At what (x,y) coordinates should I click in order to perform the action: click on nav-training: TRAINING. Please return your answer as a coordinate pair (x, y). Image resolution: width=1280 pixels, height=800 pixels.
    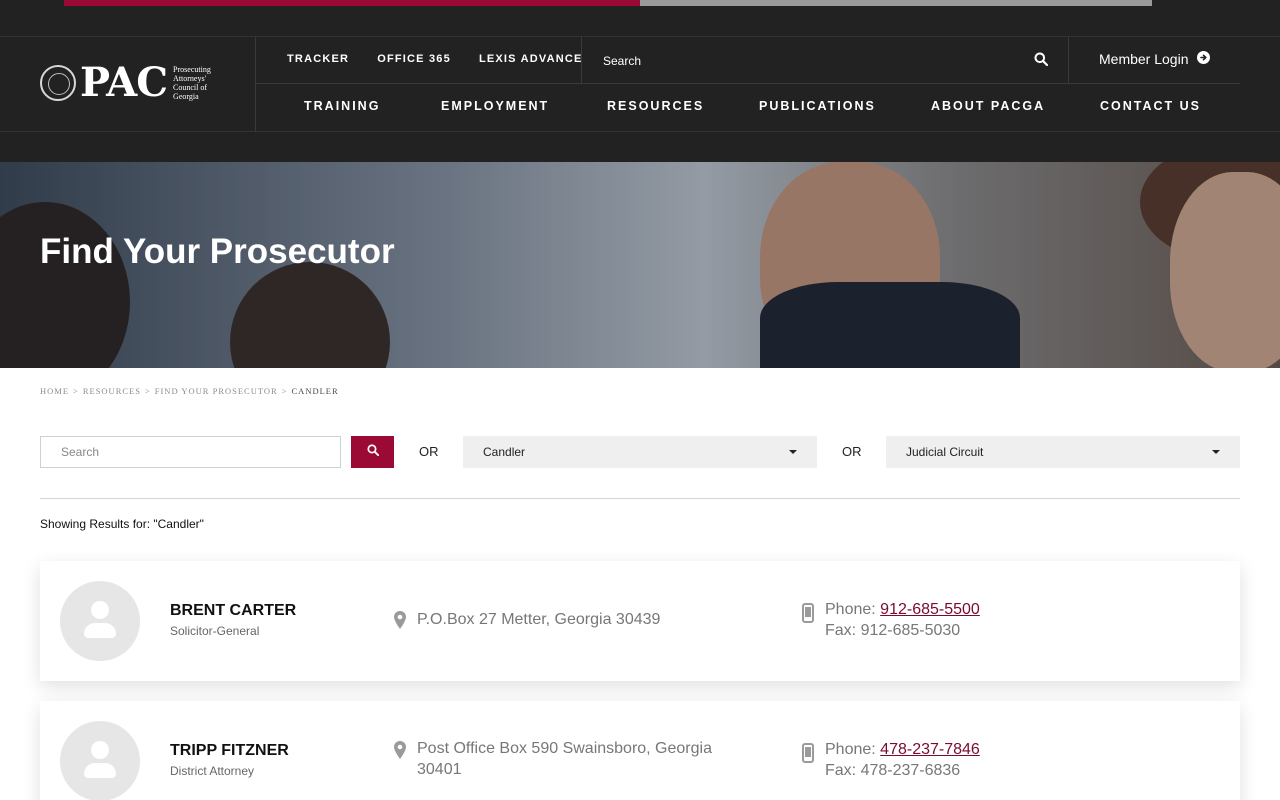
    Looking at the image, I should click on (372, 106).